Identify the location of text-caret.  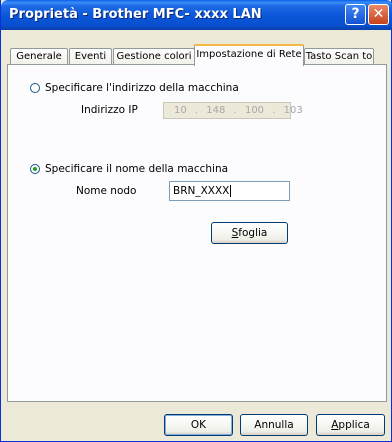
(231, 191).